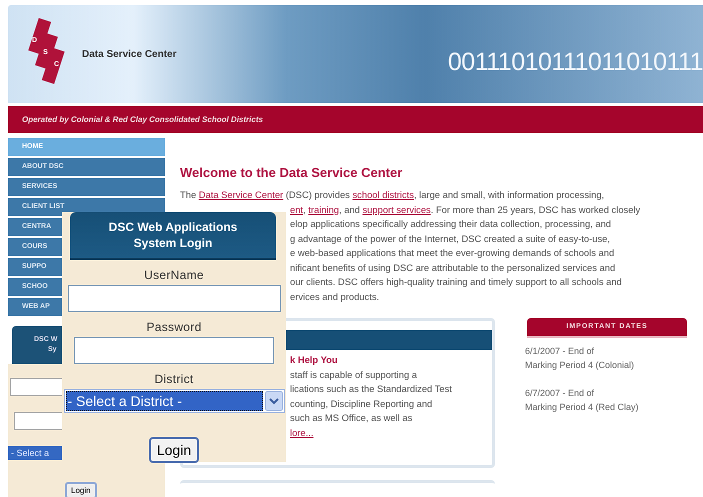 This screenshot has width=703, height=497. I want to click on paragraph-line: ervices and products., so click(335, 297).